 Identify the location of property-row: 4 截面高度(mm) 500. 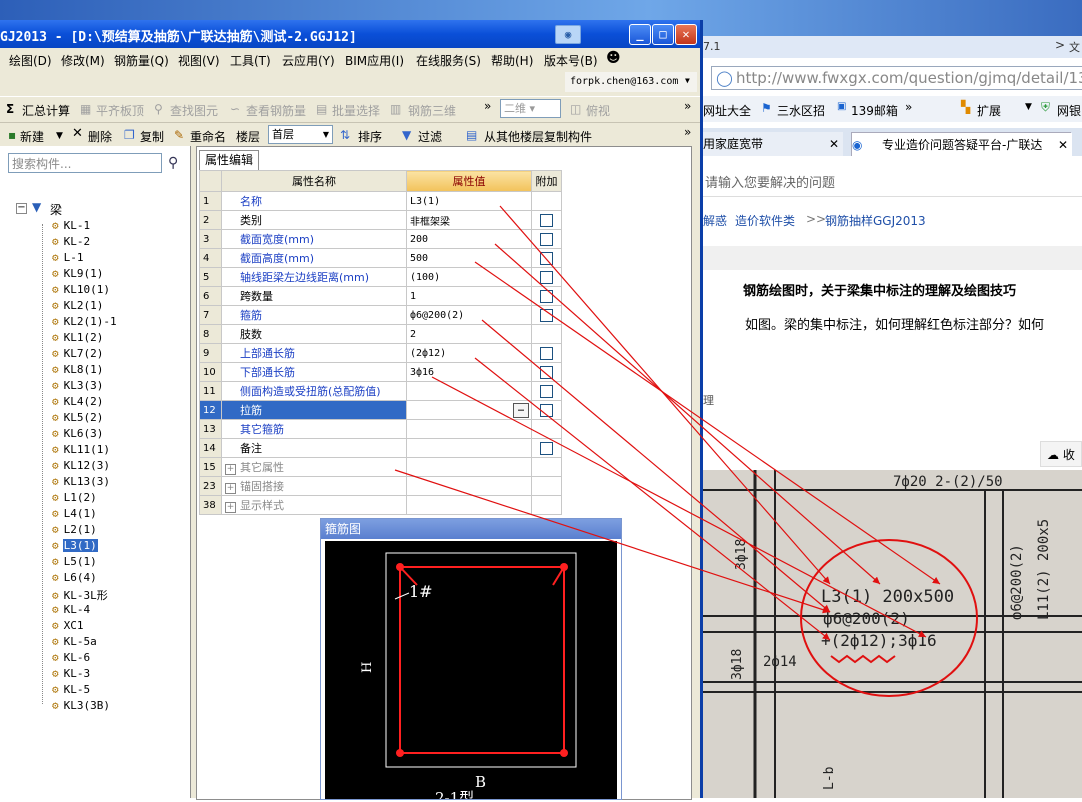
(380, 258).